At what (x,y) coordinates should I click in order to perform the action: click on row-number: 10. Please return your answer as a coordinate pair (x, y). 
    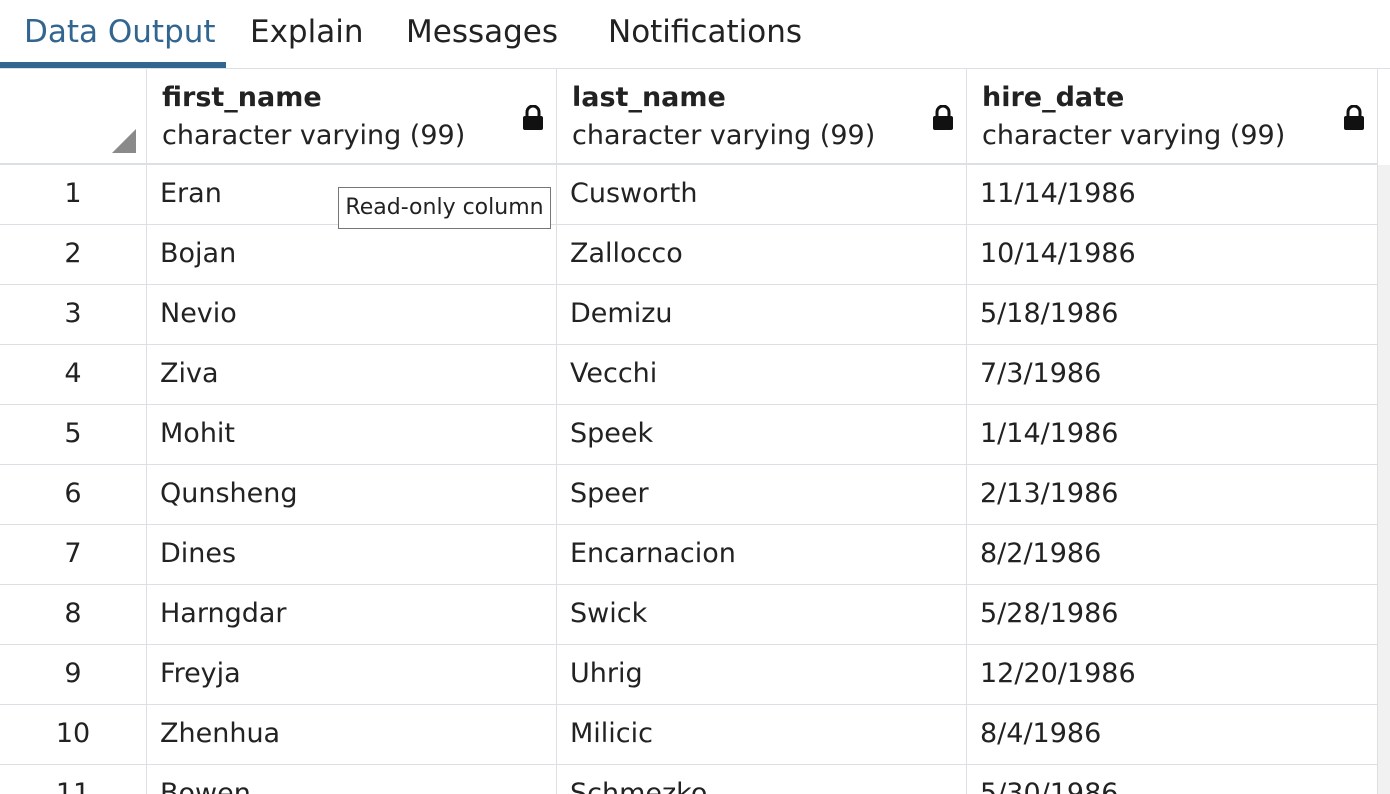
    Looking at the image, I should click on (73, 734).